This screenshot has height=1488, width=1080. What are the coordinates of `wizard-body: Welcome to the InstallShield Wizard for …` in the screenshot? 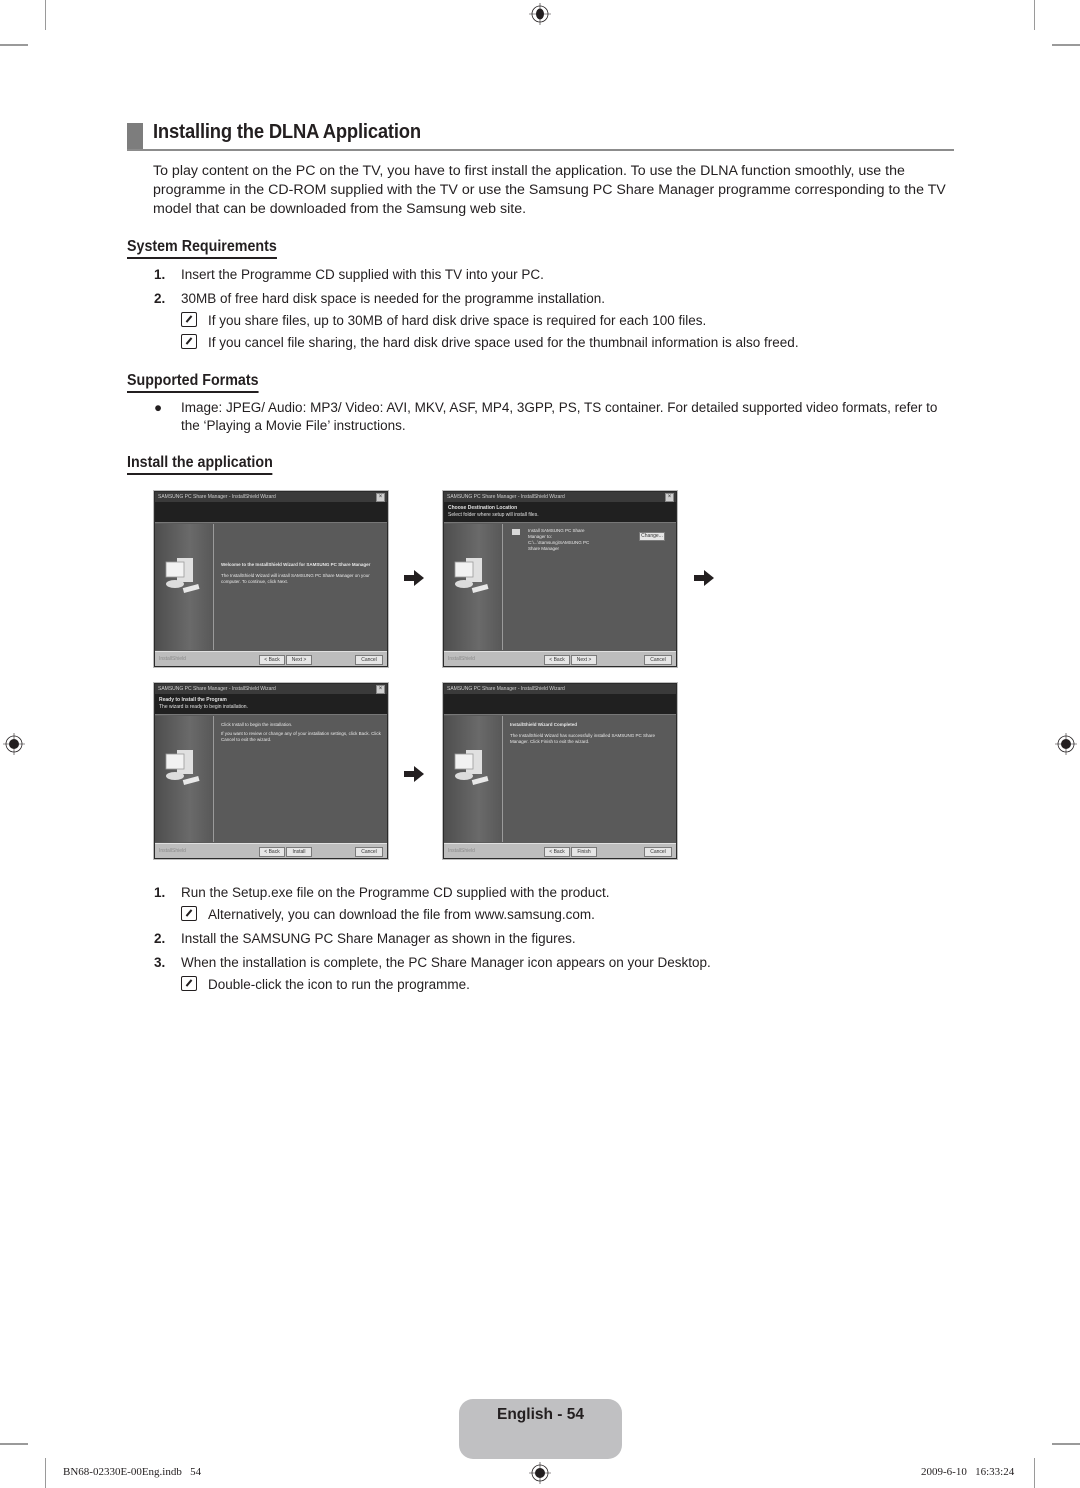 It's located at (296, 573).